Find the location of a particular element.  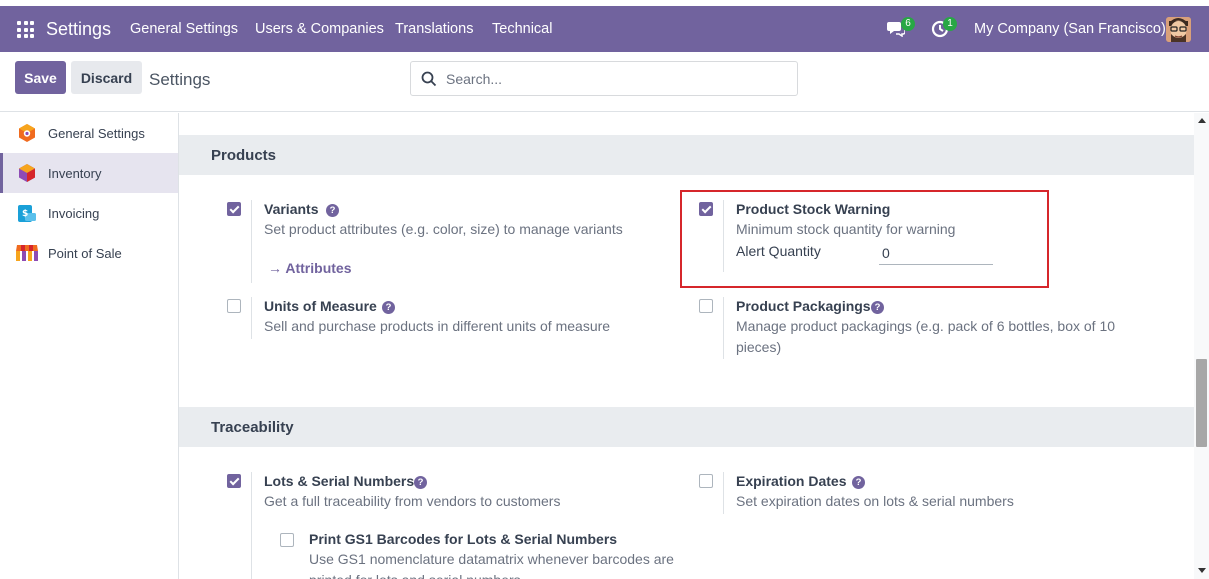

scroll-up-arrow-icon is located at coordinates (1202, 120).